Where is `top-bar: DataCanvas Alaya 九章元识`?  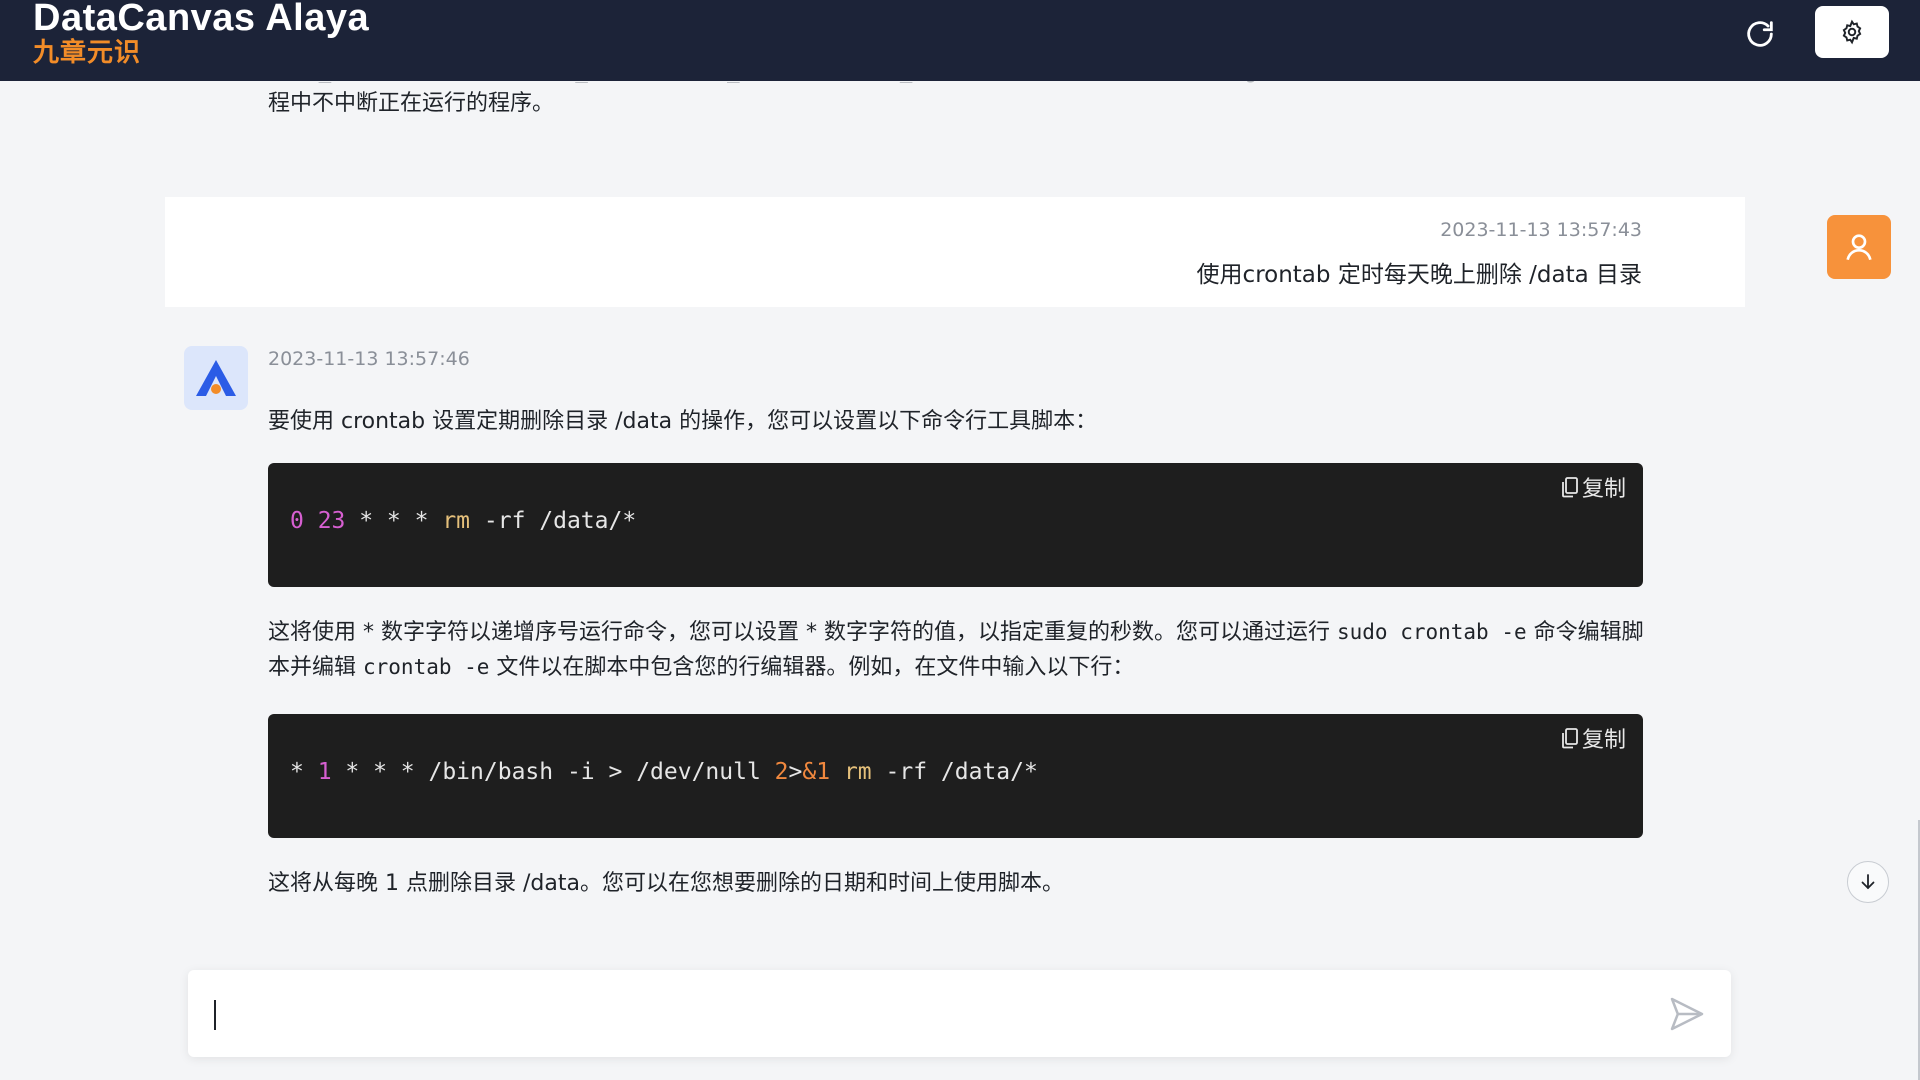 top-bar: DataCanvas Alaya 九章元识 is located at coordinates (960, 40).